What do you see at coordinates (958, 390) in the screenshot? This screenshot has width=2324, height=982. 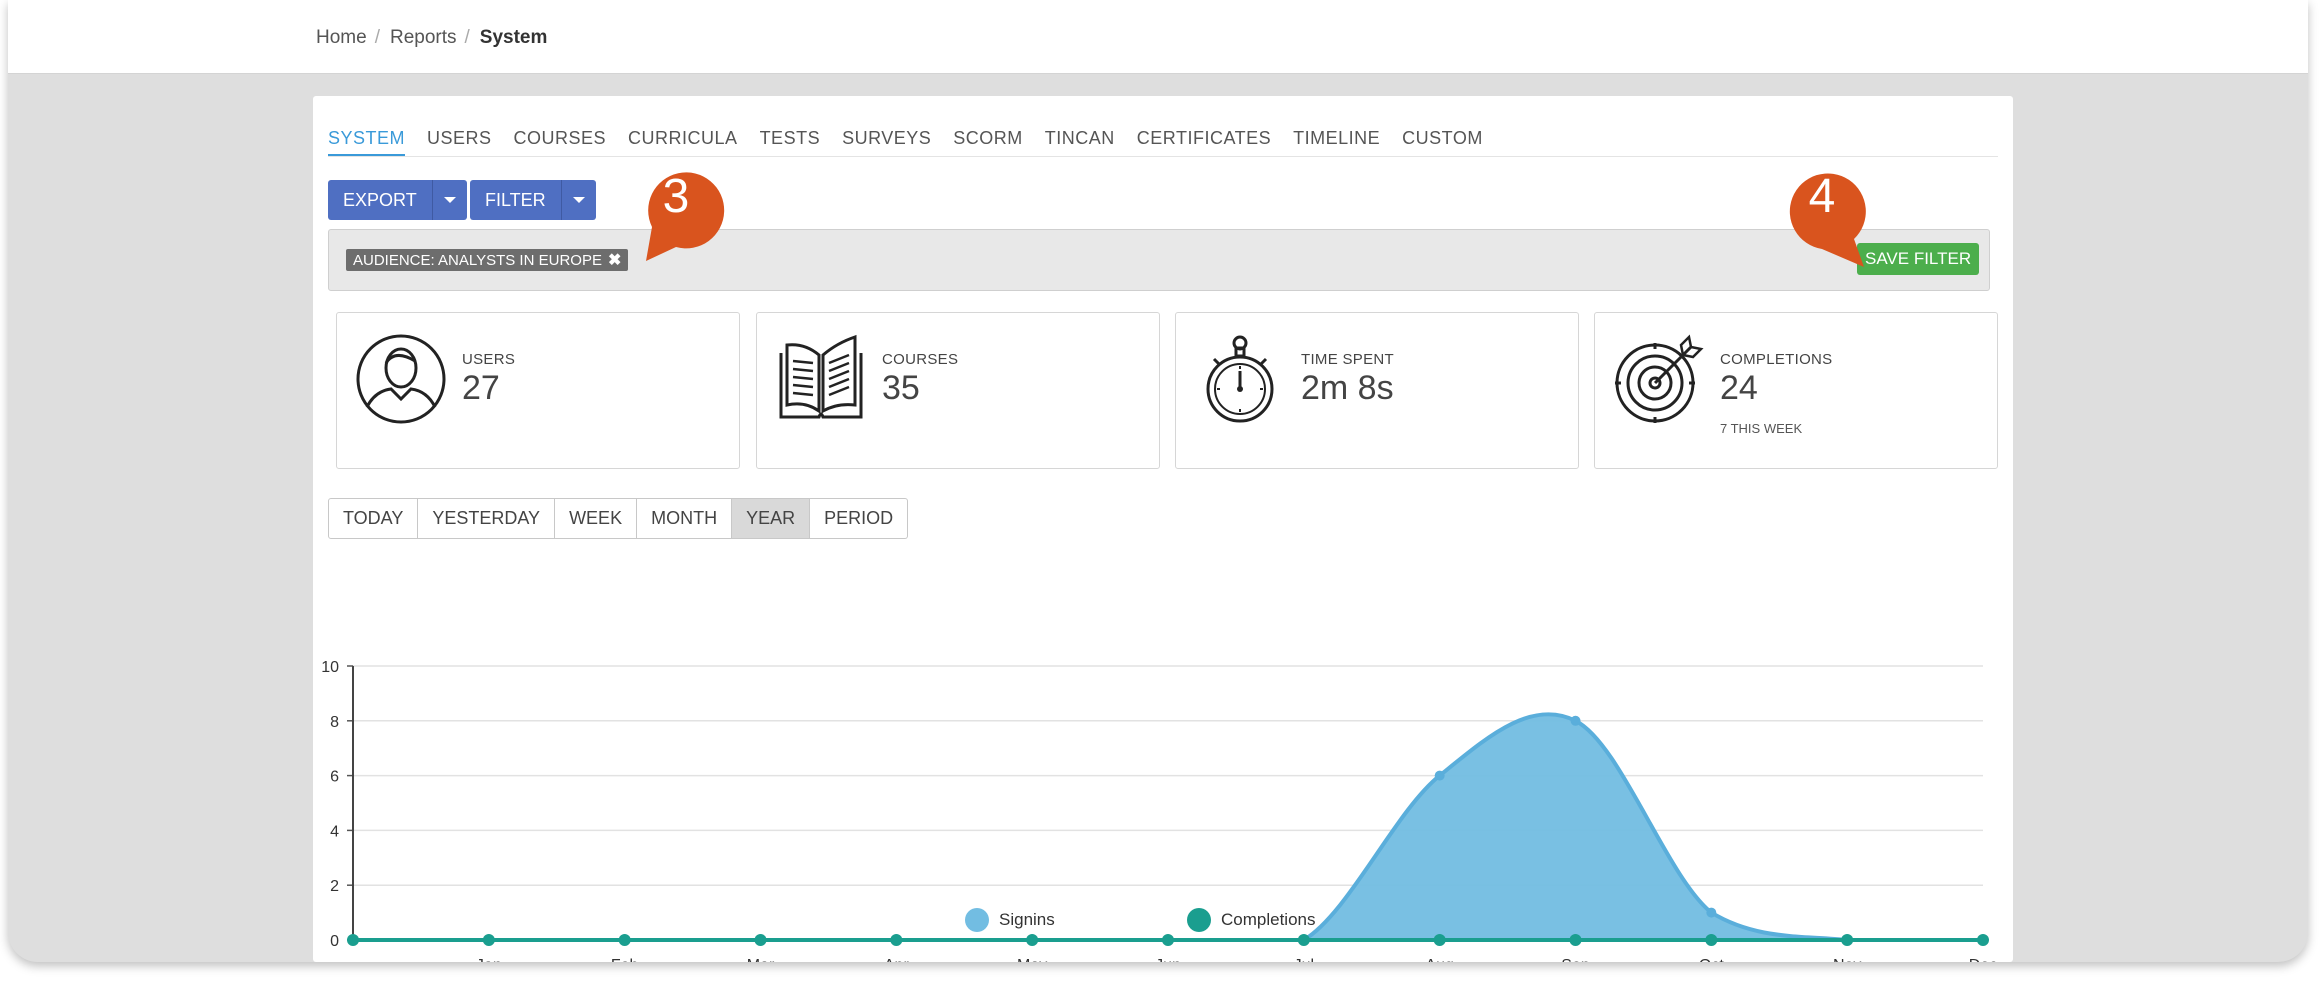 I see `courses-stat-card: COURSES 35` at bounding box center [958, 390].